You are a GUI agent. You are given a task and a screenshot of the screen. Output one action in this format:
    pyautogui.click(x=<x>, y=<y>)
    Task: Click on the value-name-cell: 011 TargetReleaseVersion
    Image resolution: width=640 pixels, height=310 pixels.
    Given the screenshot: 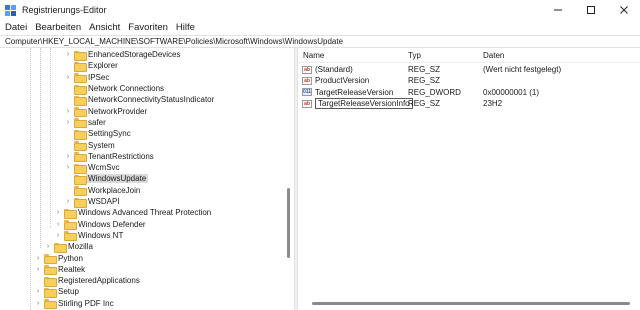 What is the action you would take?
    pyautogui.click(x=347, y=92)
    